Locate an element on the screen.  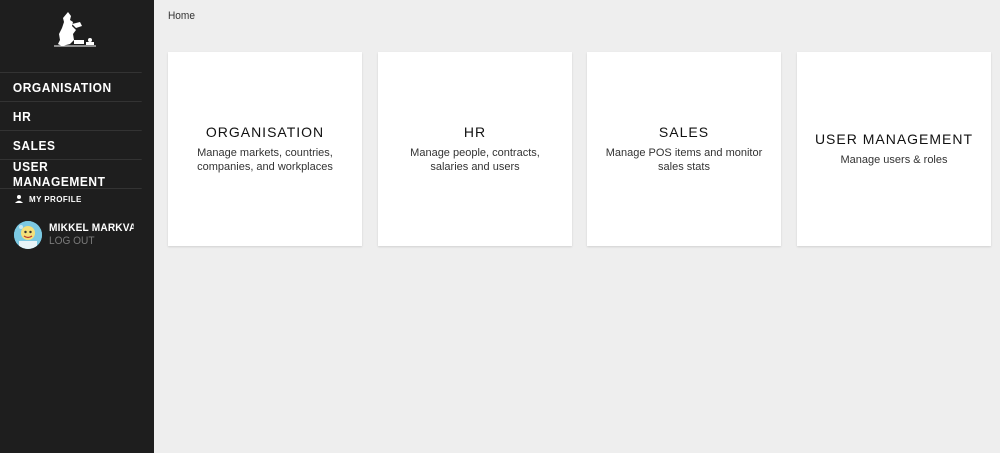
user-text: MIKKEL MARKVARD.. LOG OUT is located at coordinates (95, 234).